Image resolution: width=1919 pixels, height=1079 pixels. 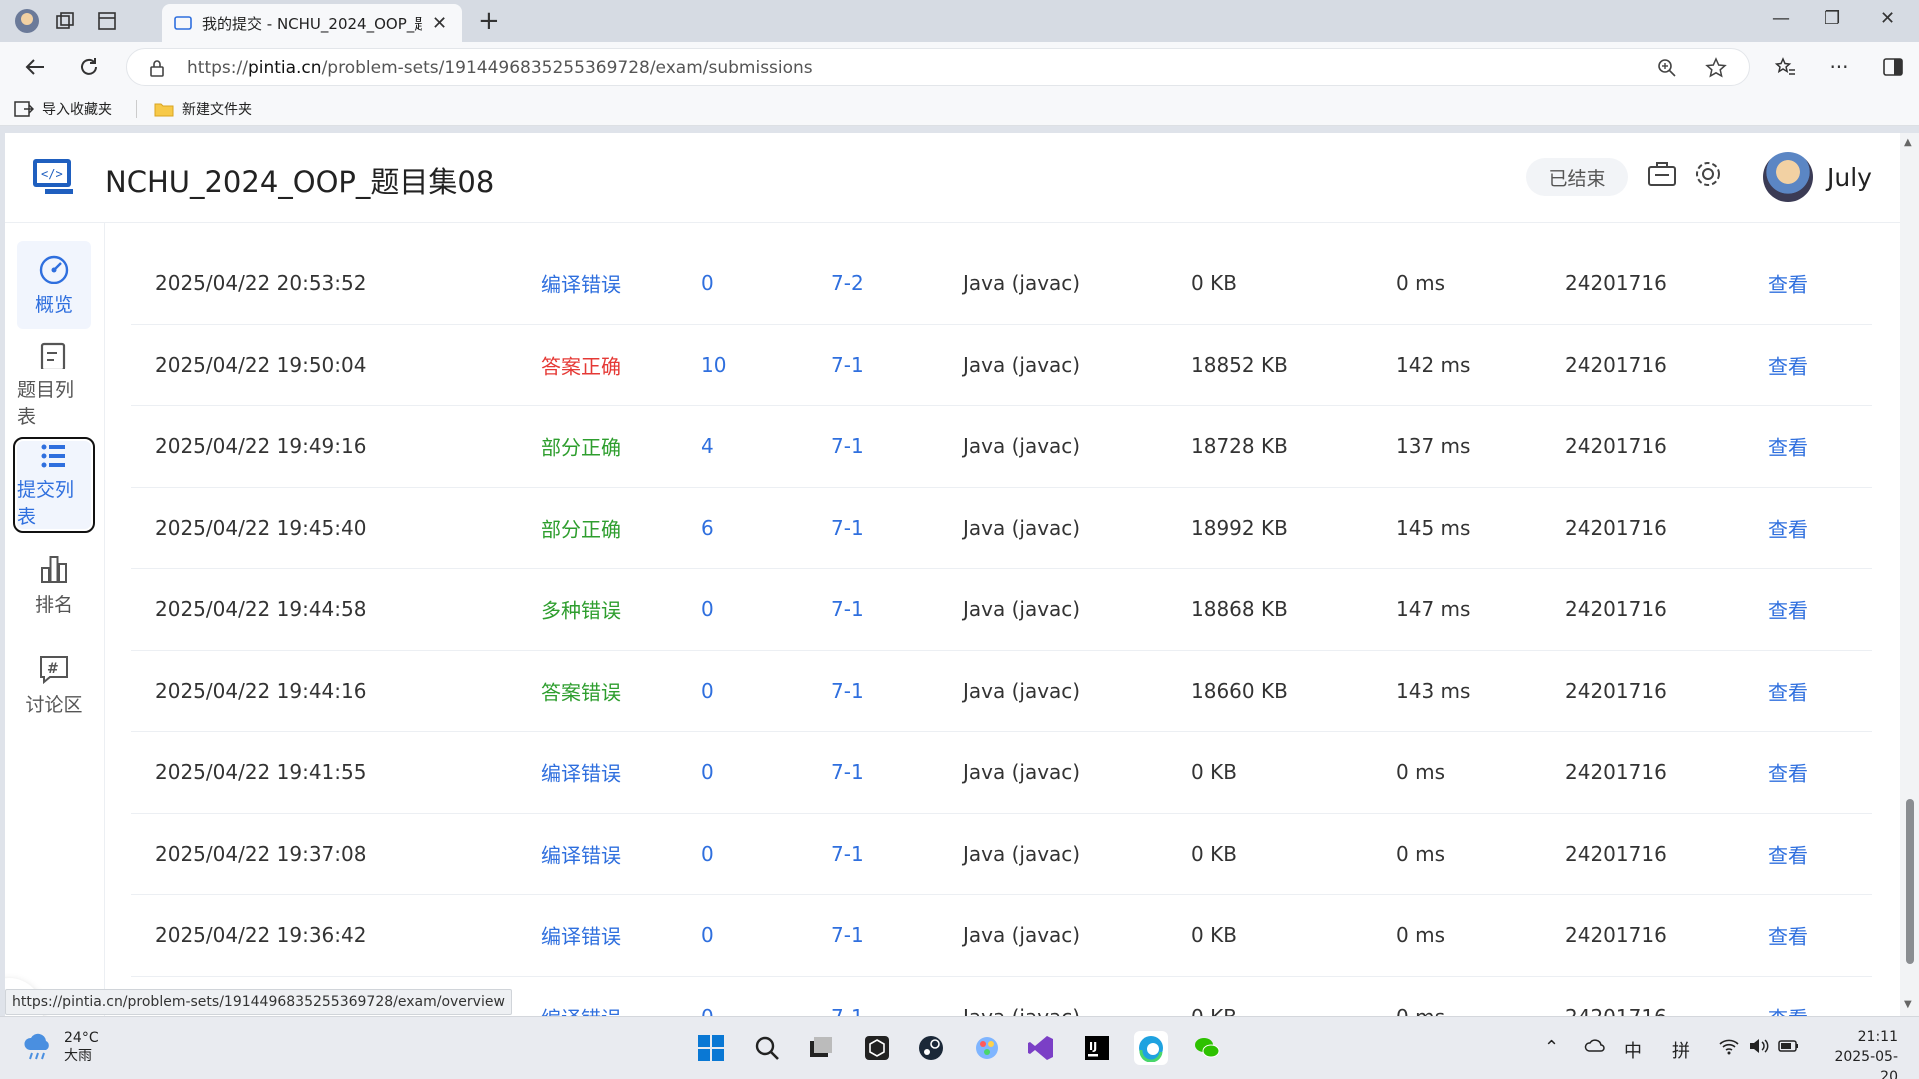 I want to click on task-view-icon, so click(x=821, y=1048).